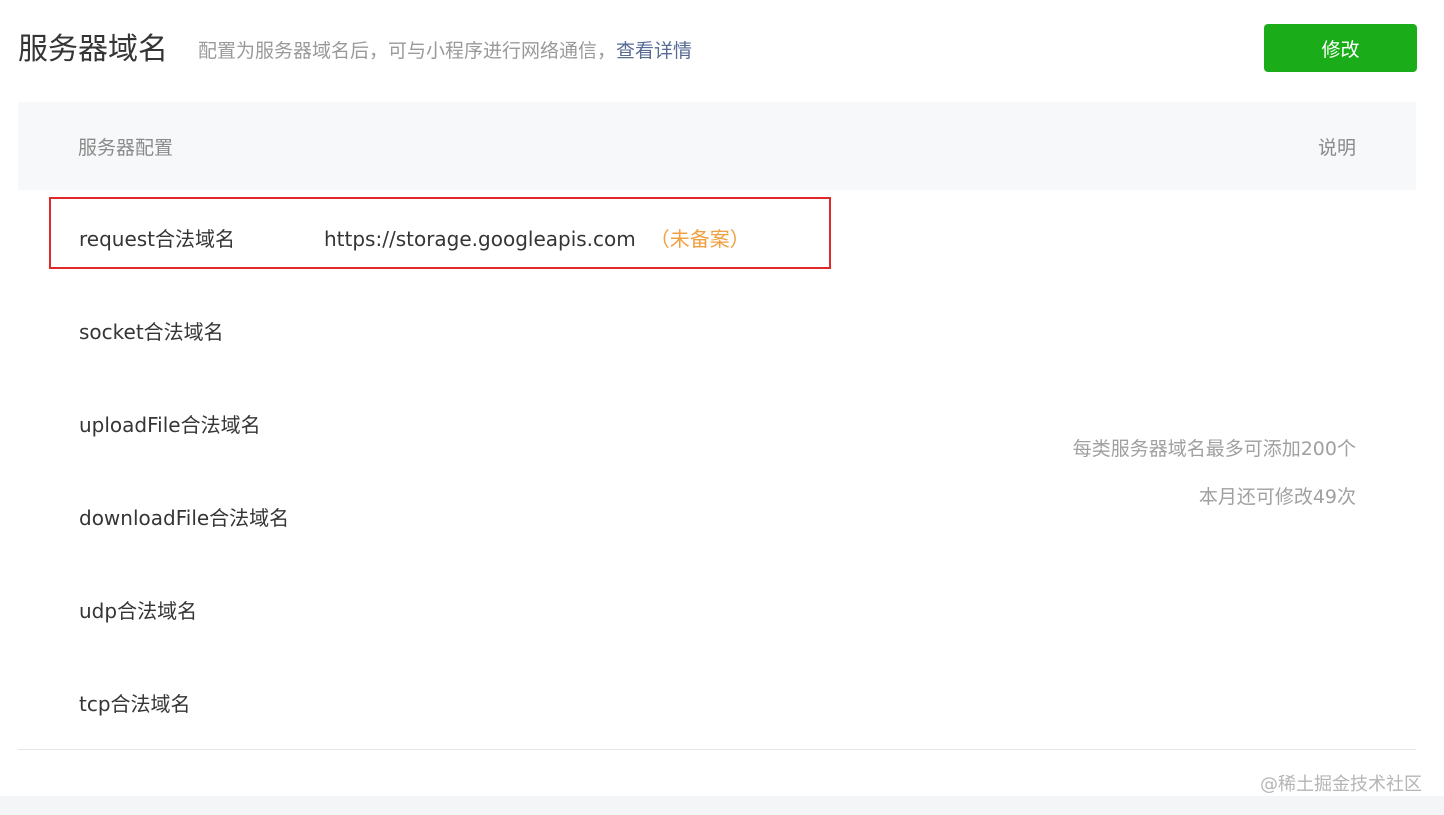 This screenshot has width=1444, height=815. What do you see at coordinates (93, 49) in the screenshot?
I see `page-title: 服务器域名` at bounding box center [93, 49].